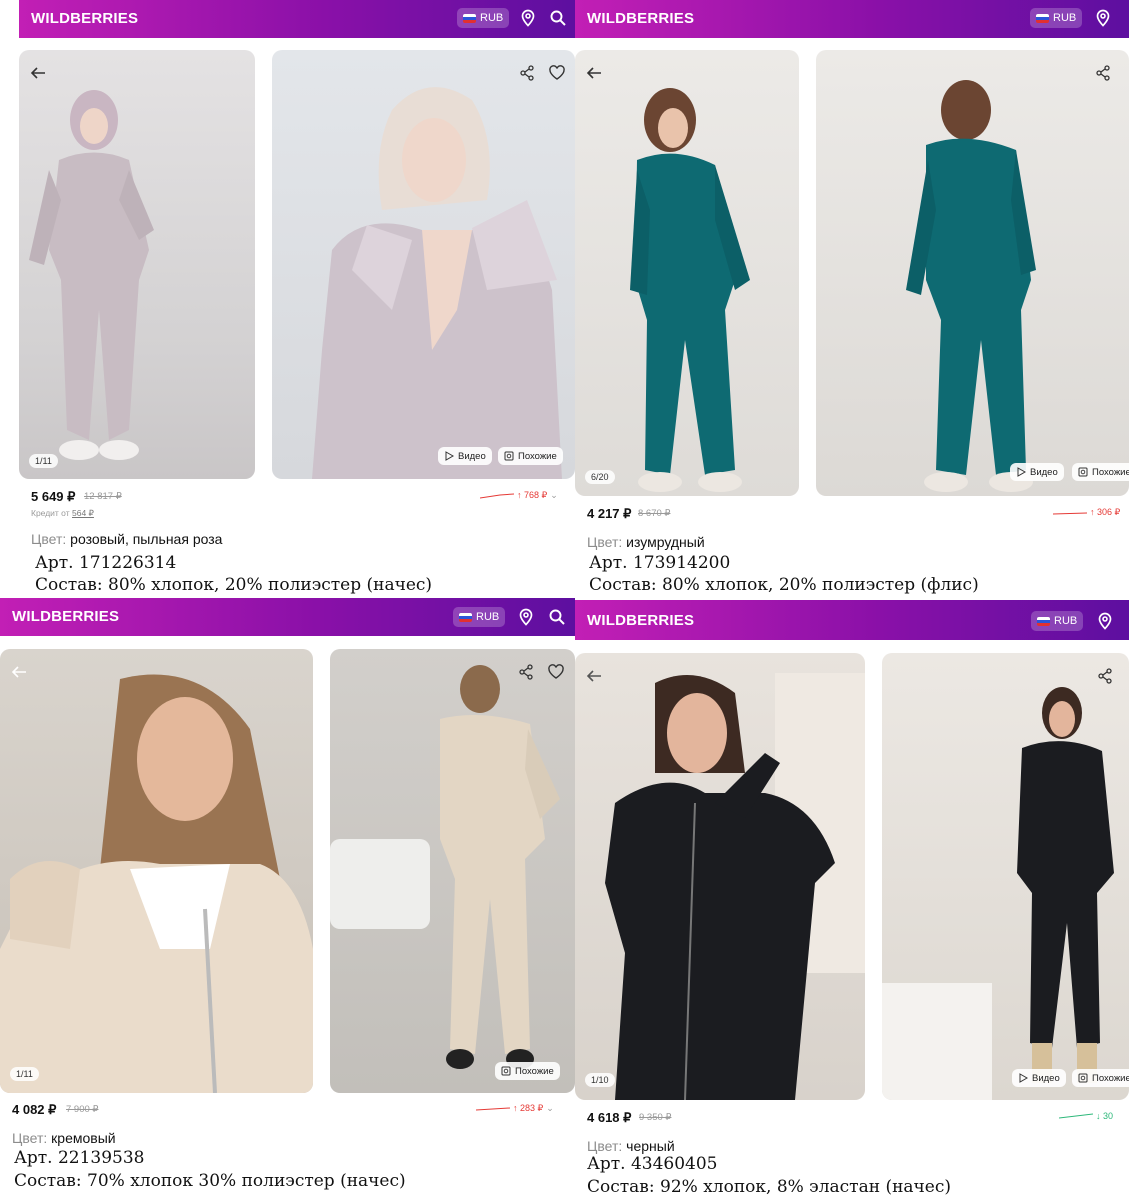  I want to click on credit-prefix: Кредит от, so click(50, 513).